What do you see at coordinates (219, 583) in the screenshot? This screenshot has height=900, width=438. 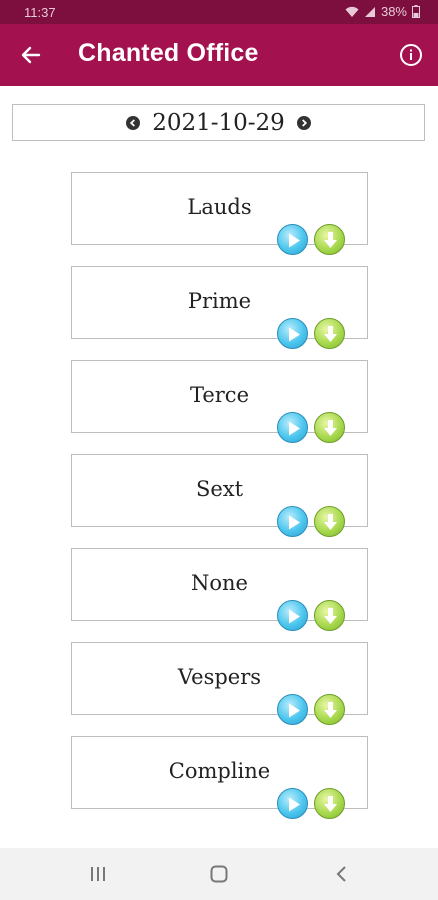 I see `hour-name: None` at bounding box center [219, 583].